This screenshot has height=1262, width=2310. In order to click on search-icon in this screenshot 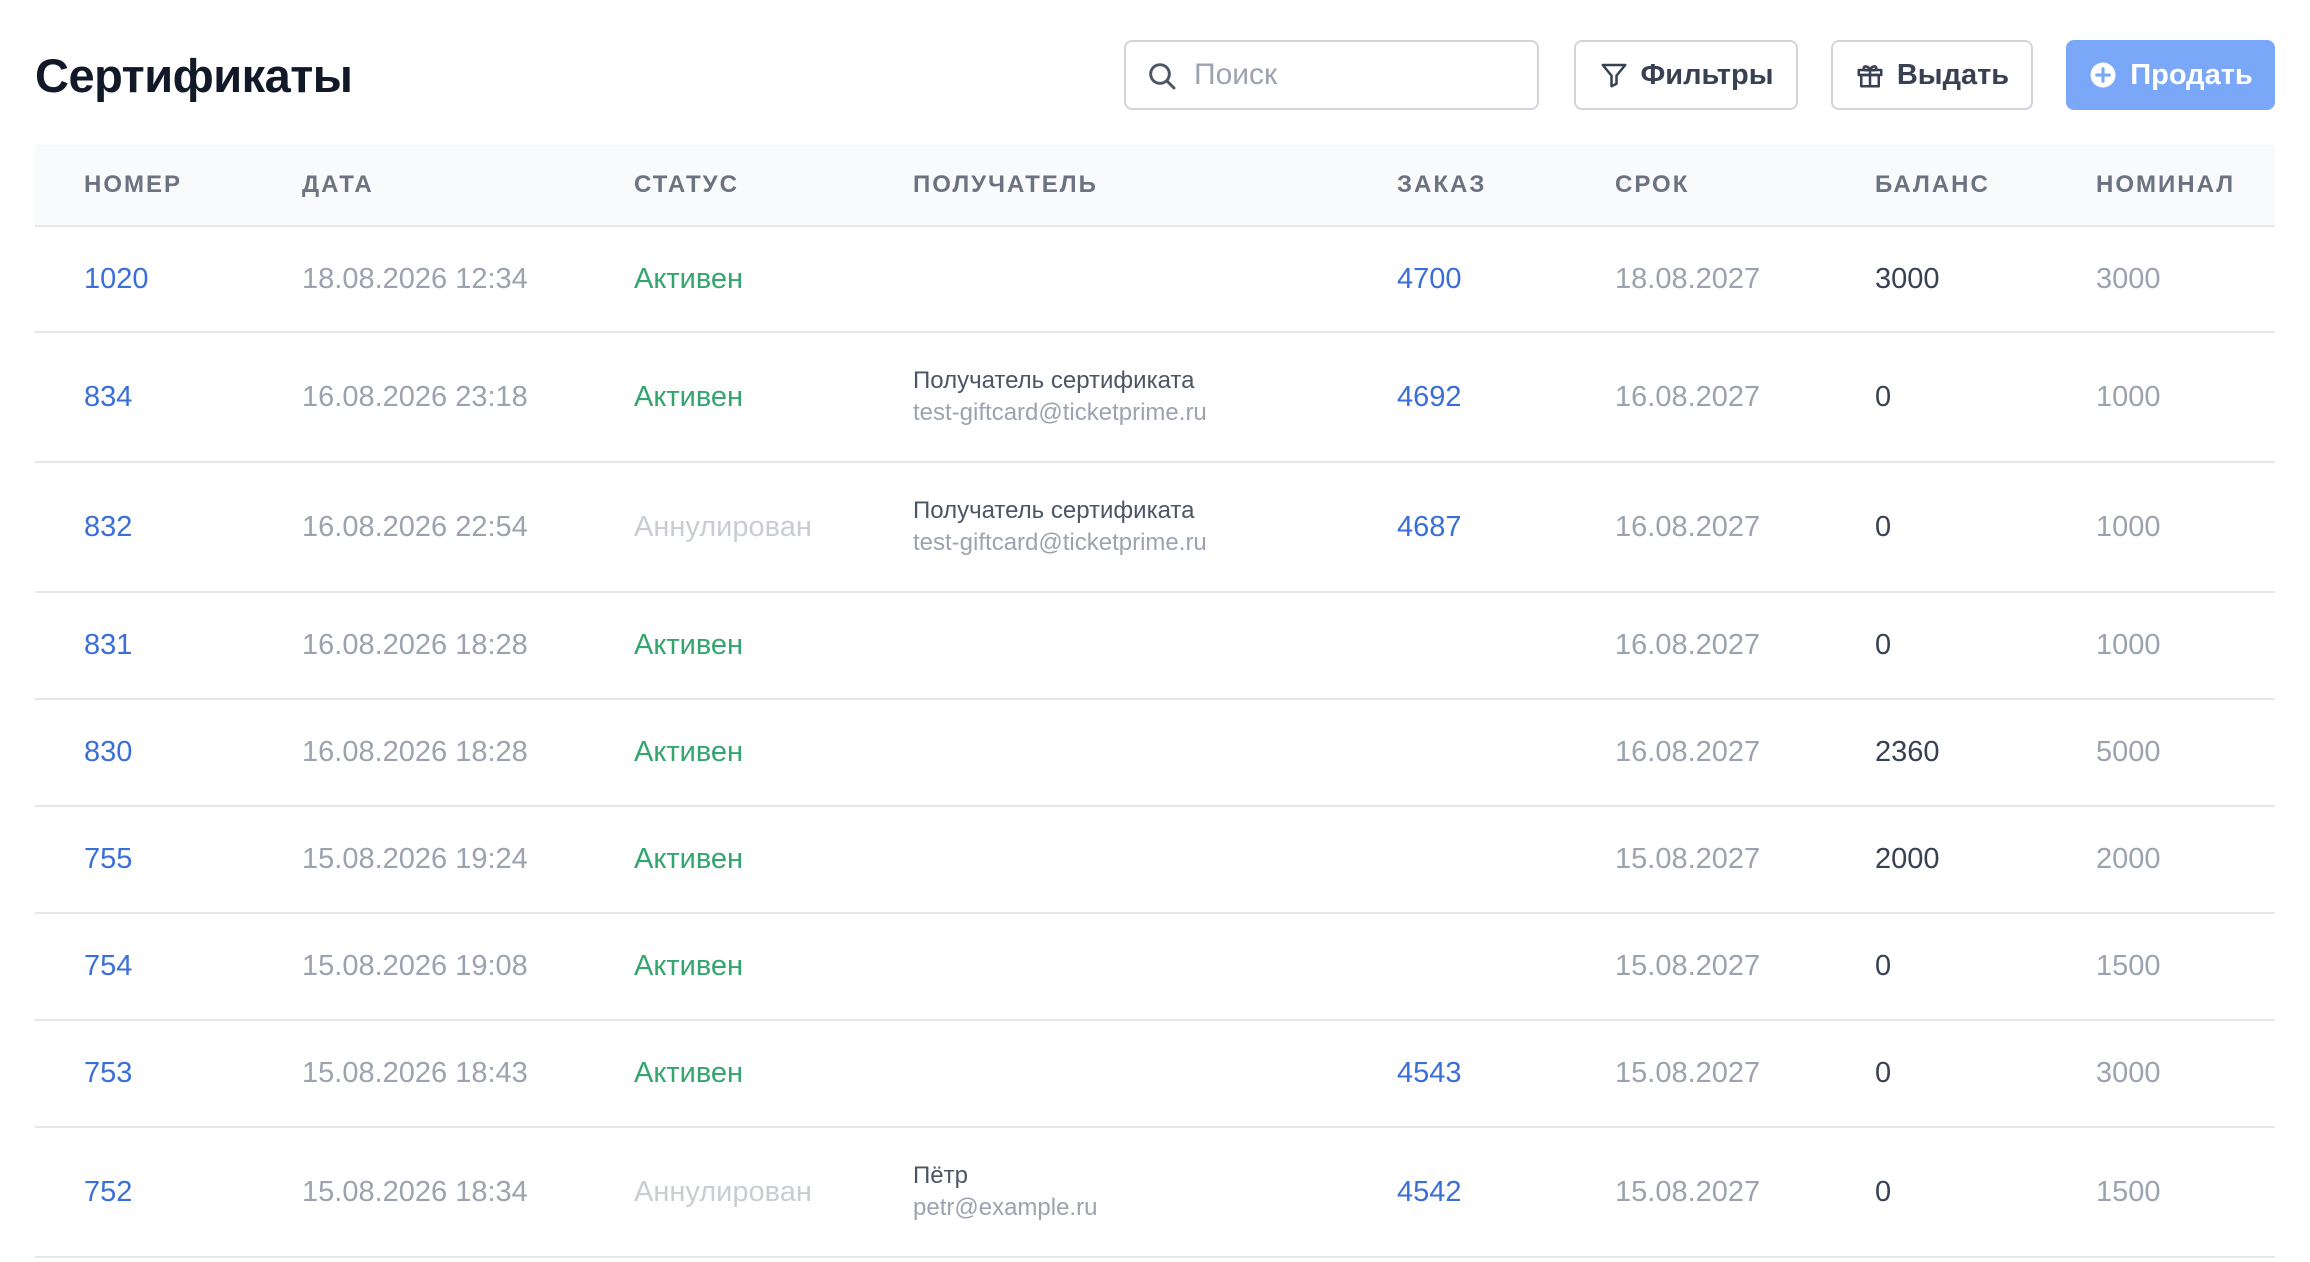, I will do `click(1162, 76)`.